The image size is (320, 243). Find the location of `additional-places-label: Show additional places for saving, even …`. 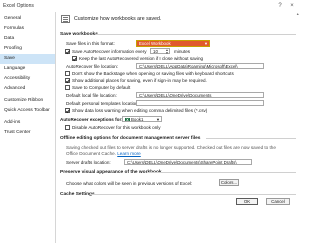

additional-places-label: Show additional places for saving, even … is located at coordinates (139, 80).